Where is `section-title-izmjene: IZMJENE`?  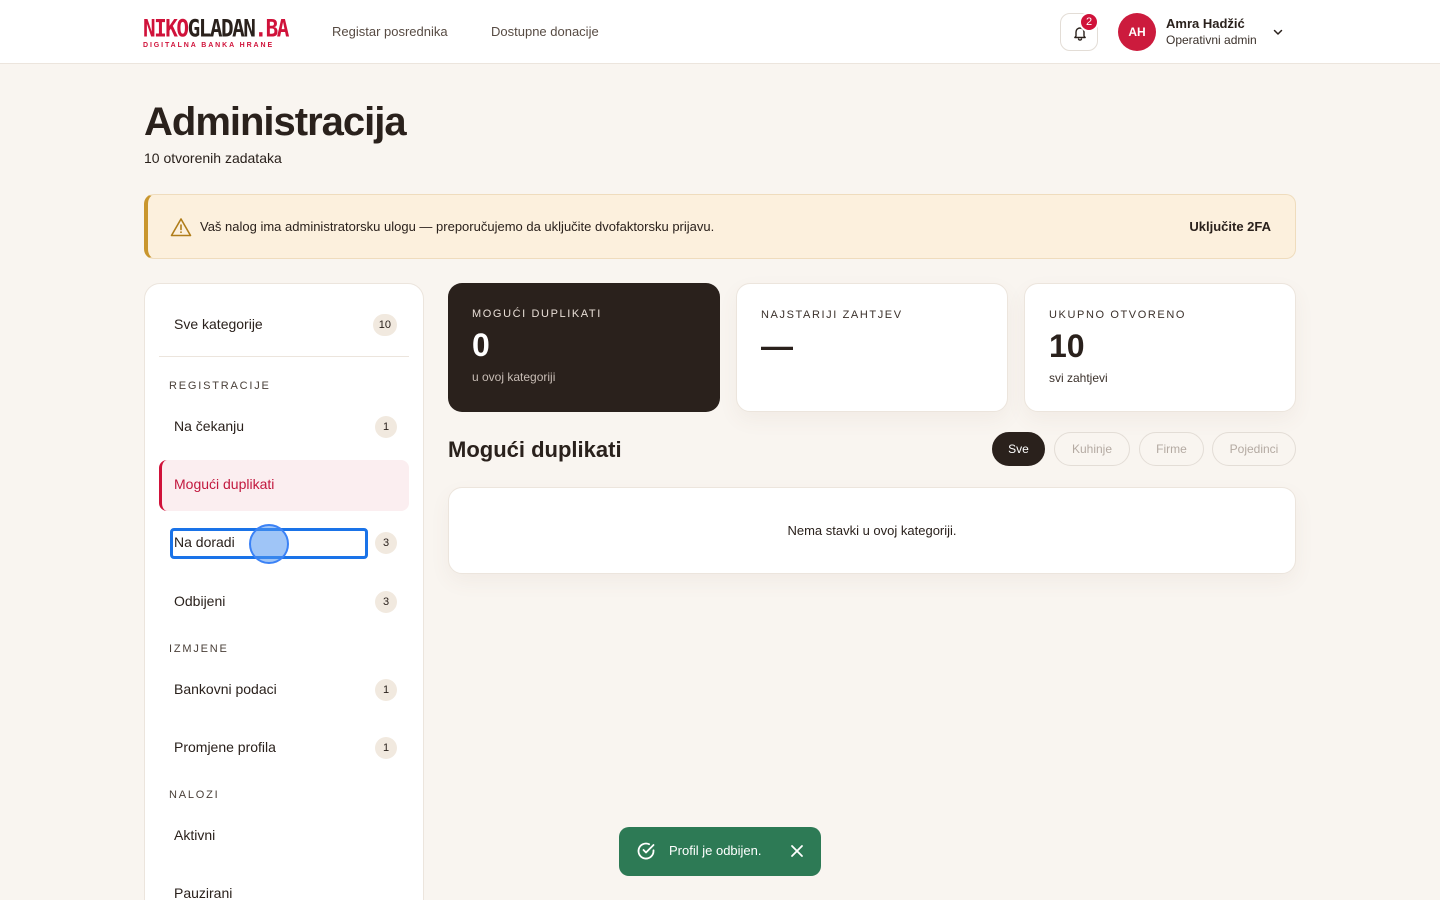 section-title-izmjene: IZMJENE is located at coordinates (199, 649).